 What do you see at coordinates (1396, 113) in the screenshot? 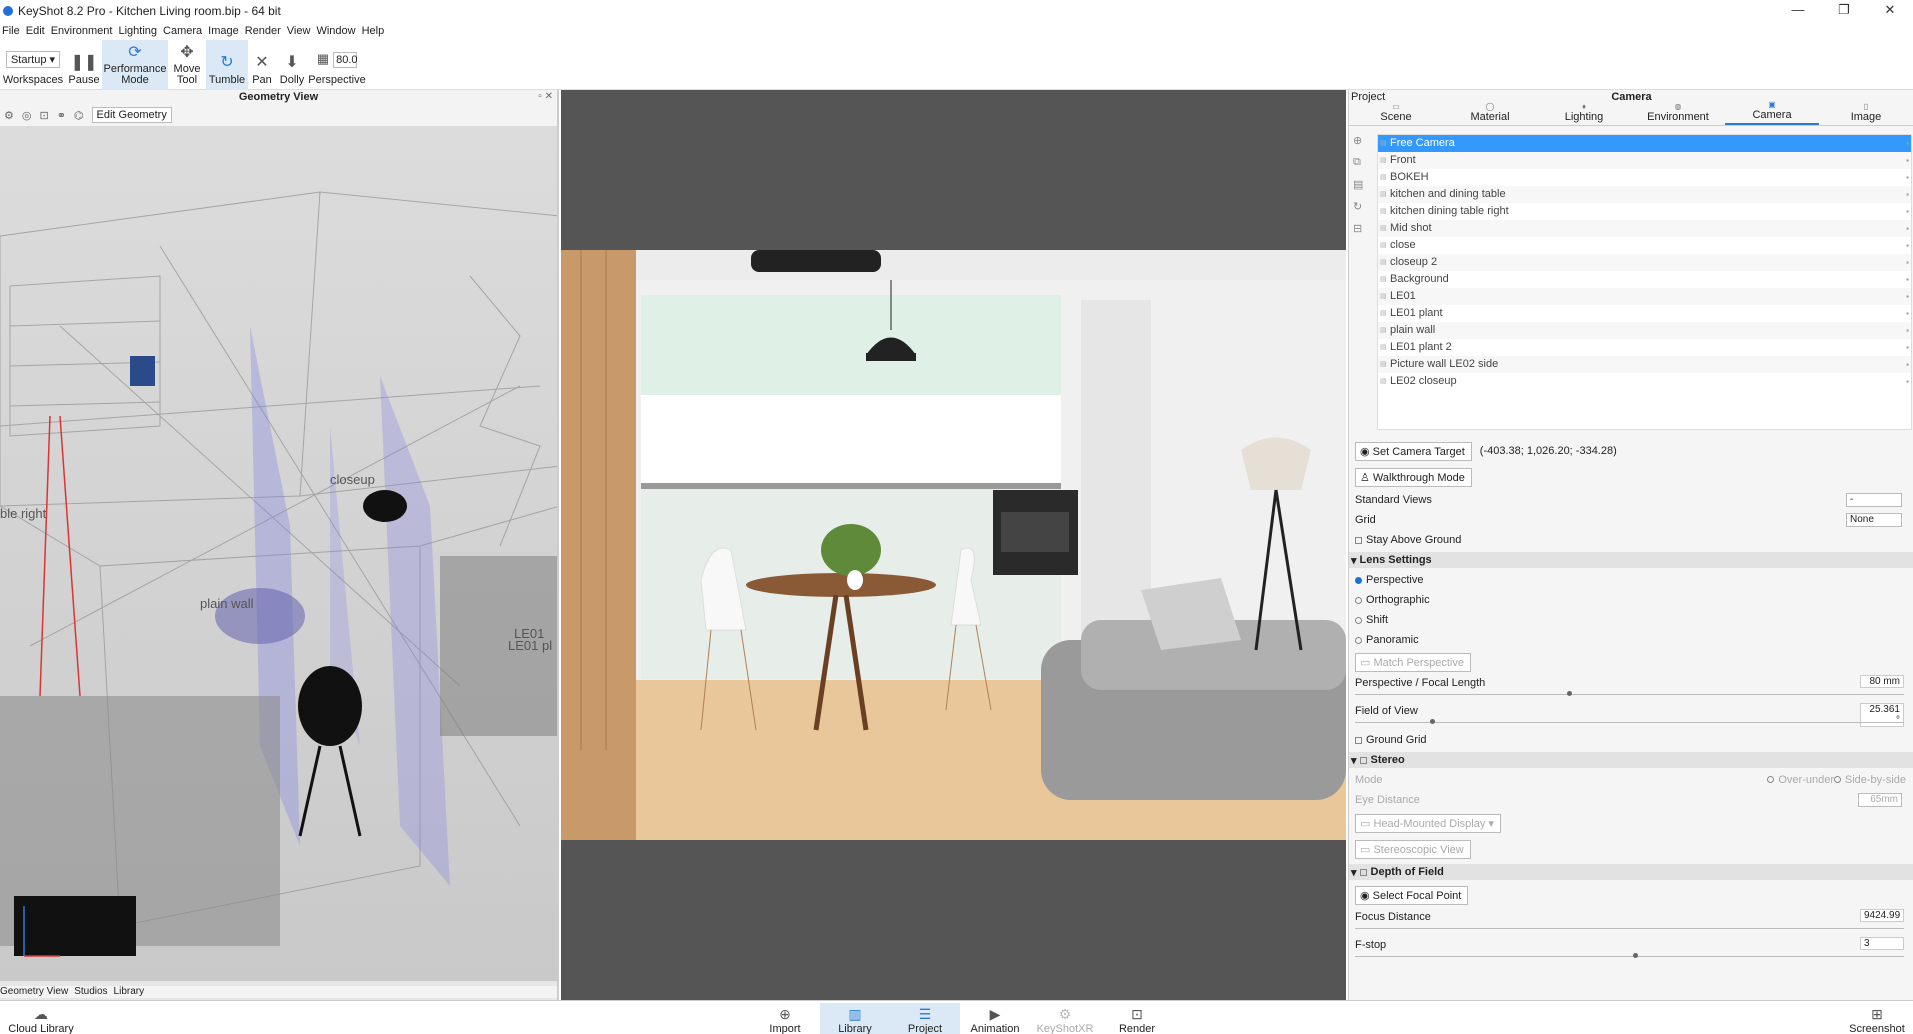
I see `tab-scene: ▭ Scene` at bounding box center [1396, 113].